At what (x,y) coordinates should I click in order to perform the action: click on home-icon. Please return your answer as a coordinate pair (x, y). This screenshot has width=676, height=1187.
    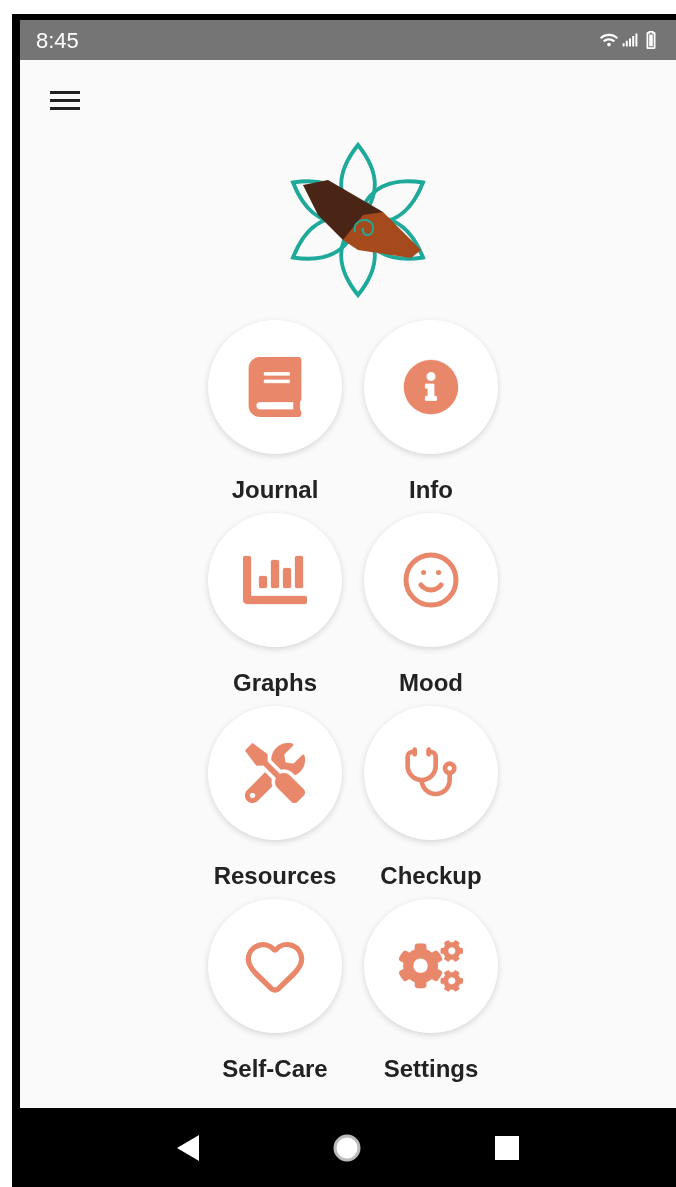
    Looking at the image, I should click on (347, 1147).